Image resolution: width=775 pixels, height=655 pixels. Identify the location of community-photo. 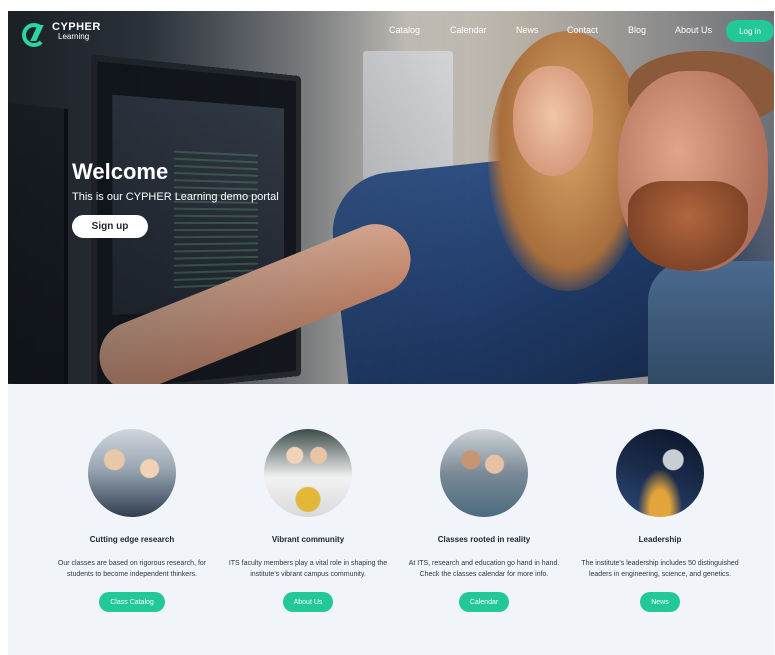
(308, 473).